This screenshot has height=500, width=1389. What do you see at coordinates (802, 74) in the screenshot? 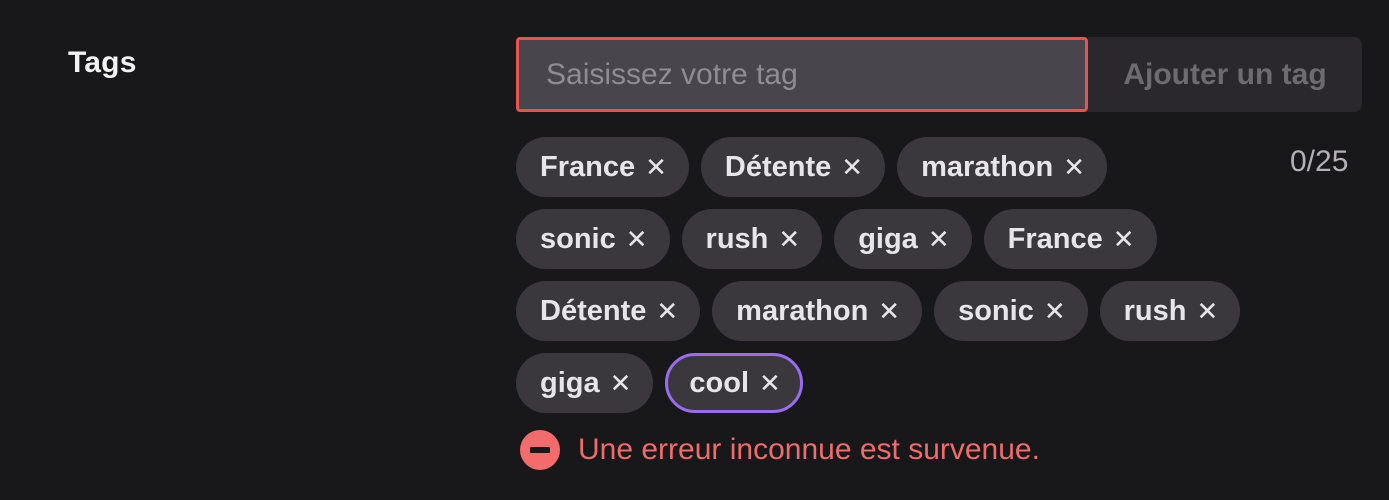
I see `tag-input` at bounding box center [802, 74].